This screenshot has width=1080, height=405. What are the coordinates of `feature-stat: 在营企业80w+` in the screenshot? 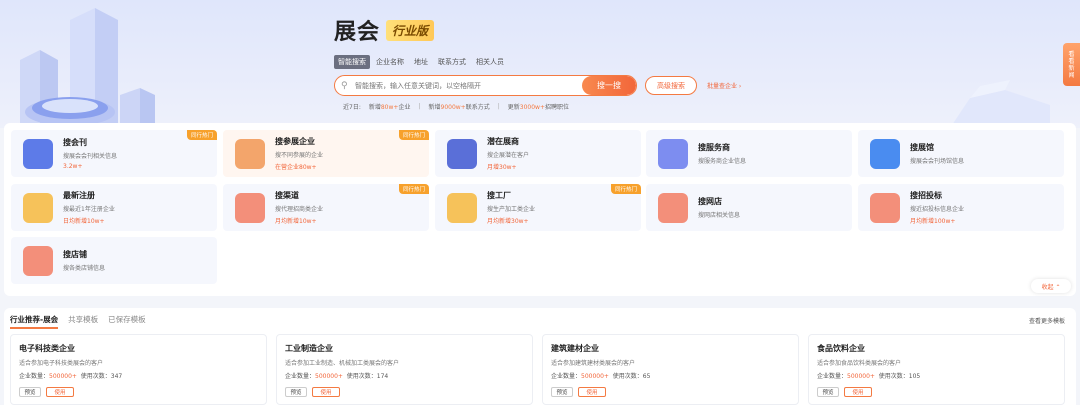 It's located at (296, 167).